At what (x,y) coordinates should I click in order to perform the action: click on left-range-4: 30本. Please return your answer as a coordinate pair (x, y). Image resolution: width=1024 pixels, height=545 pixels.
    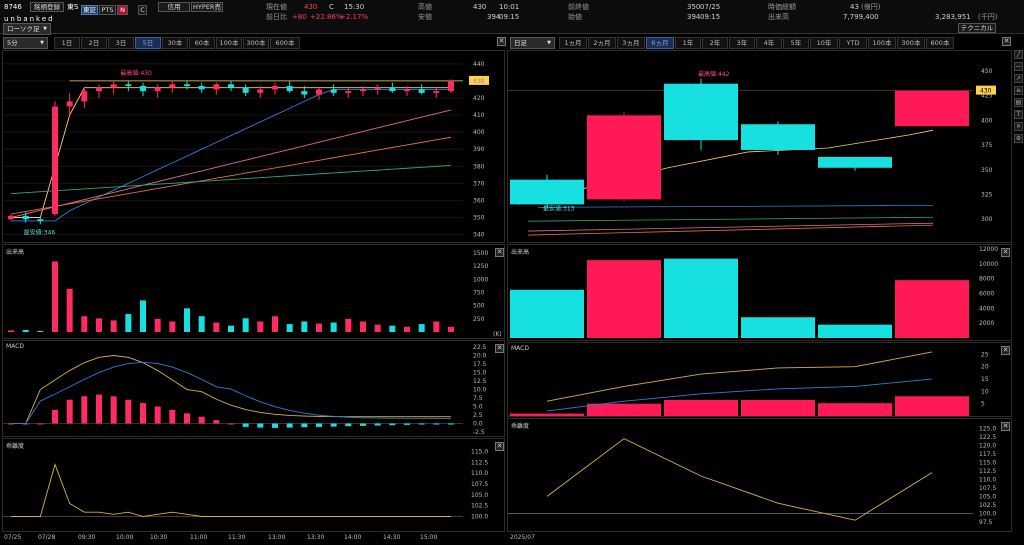
    Looking at the image, I should click on (175, 43).